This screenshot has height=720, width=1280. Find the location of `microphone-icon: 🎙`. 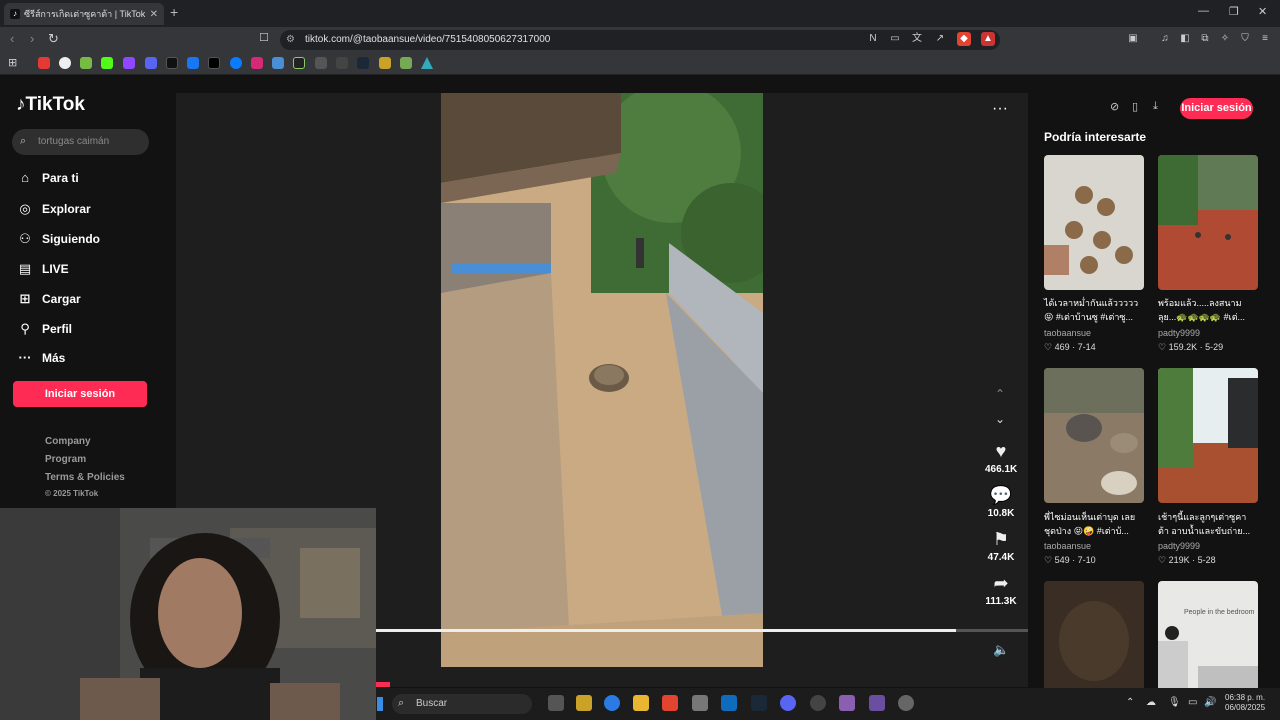

microphone-icon: 🎙 is located at coordinates (1174, 702).